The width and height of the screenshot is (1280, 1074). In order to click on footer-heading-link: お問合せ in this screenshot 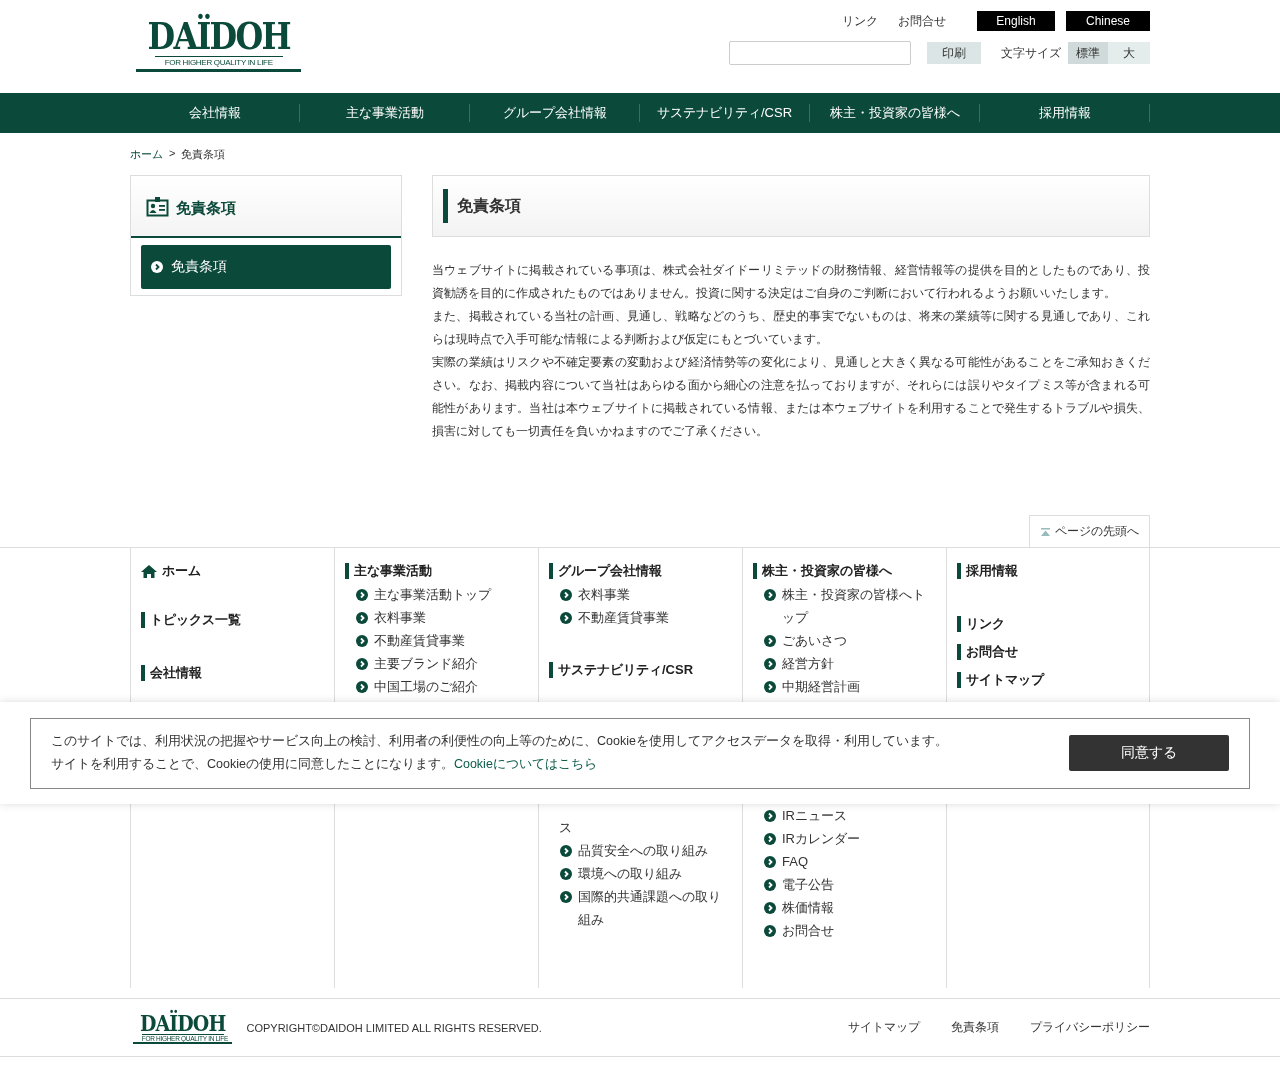, I will do `click(987, 652)`.